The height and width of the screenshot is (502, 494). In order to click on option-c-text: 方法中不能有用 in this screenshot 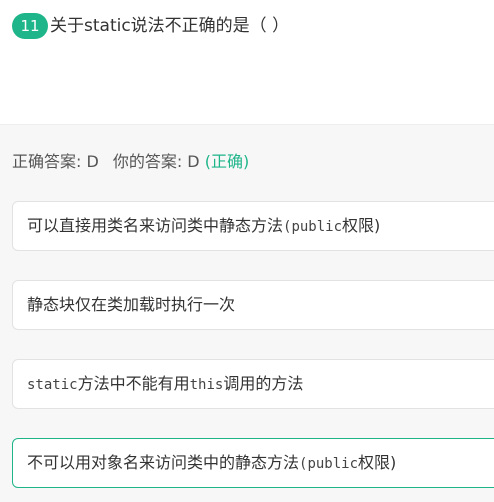, I will do `click(133, 383)`.